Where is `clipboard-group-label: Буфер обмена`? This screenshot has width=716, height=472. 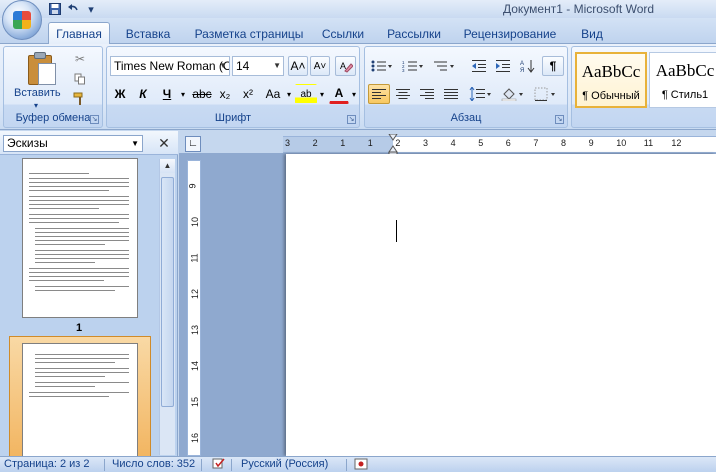 clipboard-group-label: Буфер обмена is located at coordinates (53, 118).